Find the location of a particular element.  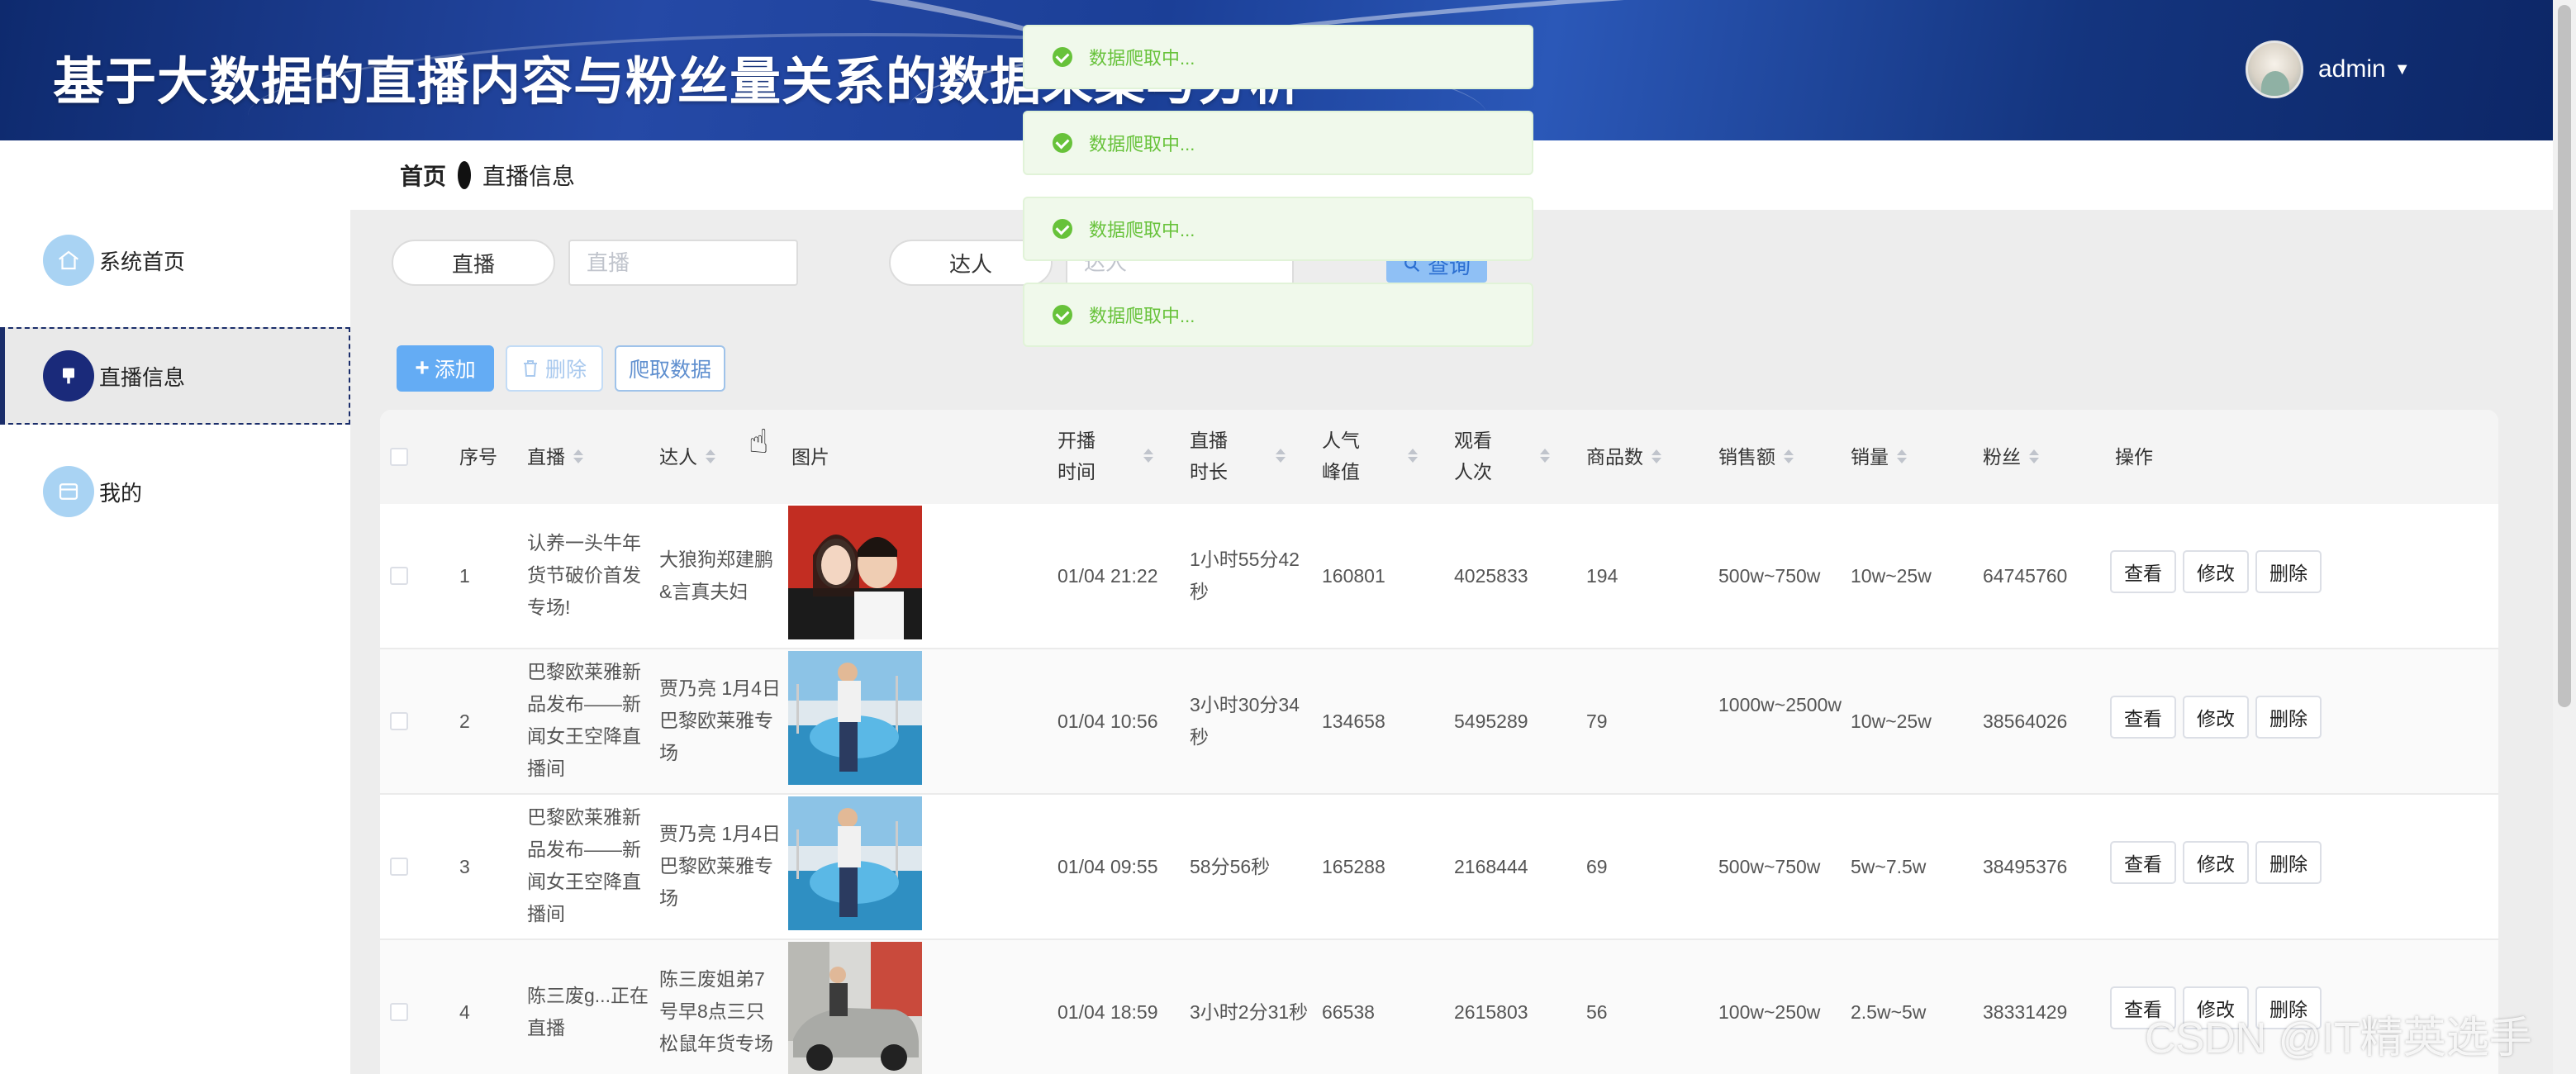

col-header-fans: 粉丝 is located at coordinates (2011, 457).